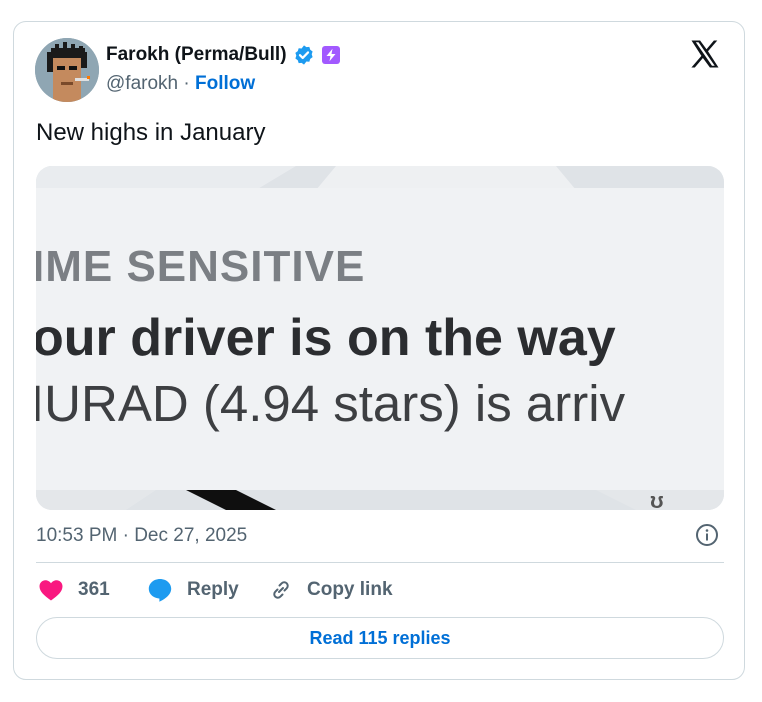  I want to click on read-replies-button: Read 115 replies, so click(380, 638).